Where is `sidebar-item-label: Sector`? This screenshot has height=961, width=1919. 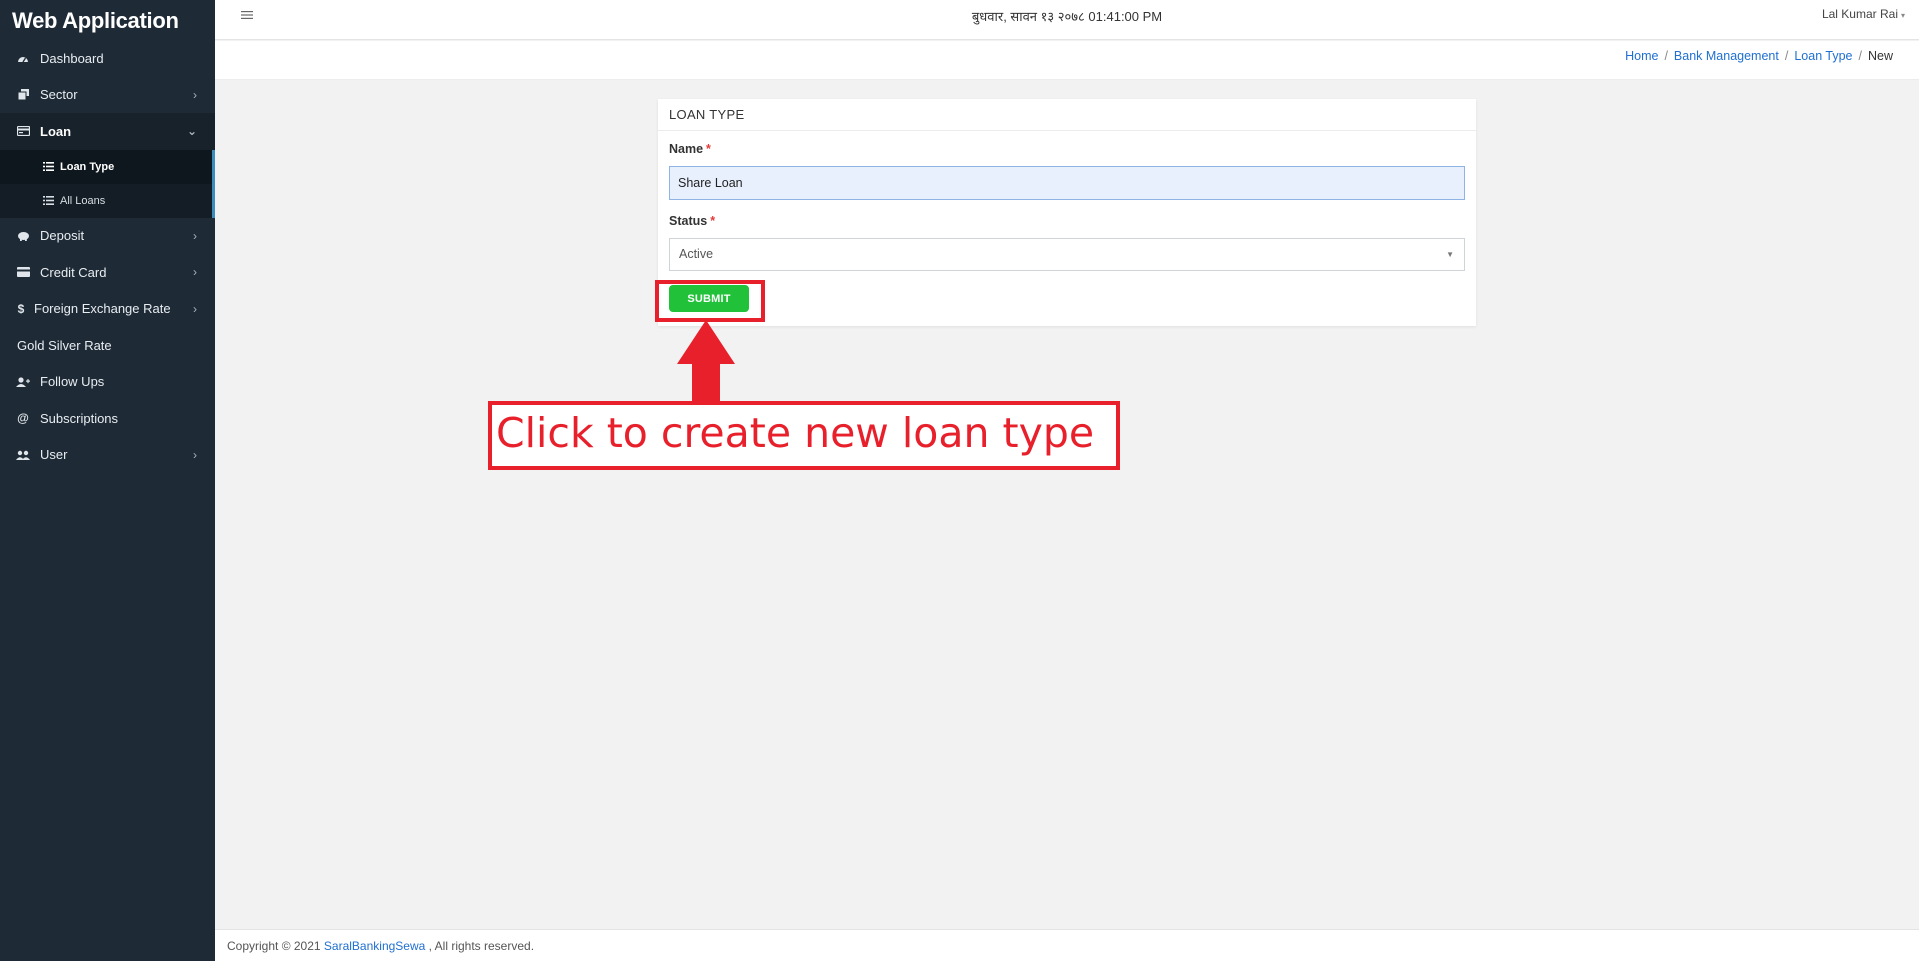
sidebar-item-label: Sector is located at coordinates (59, 95).